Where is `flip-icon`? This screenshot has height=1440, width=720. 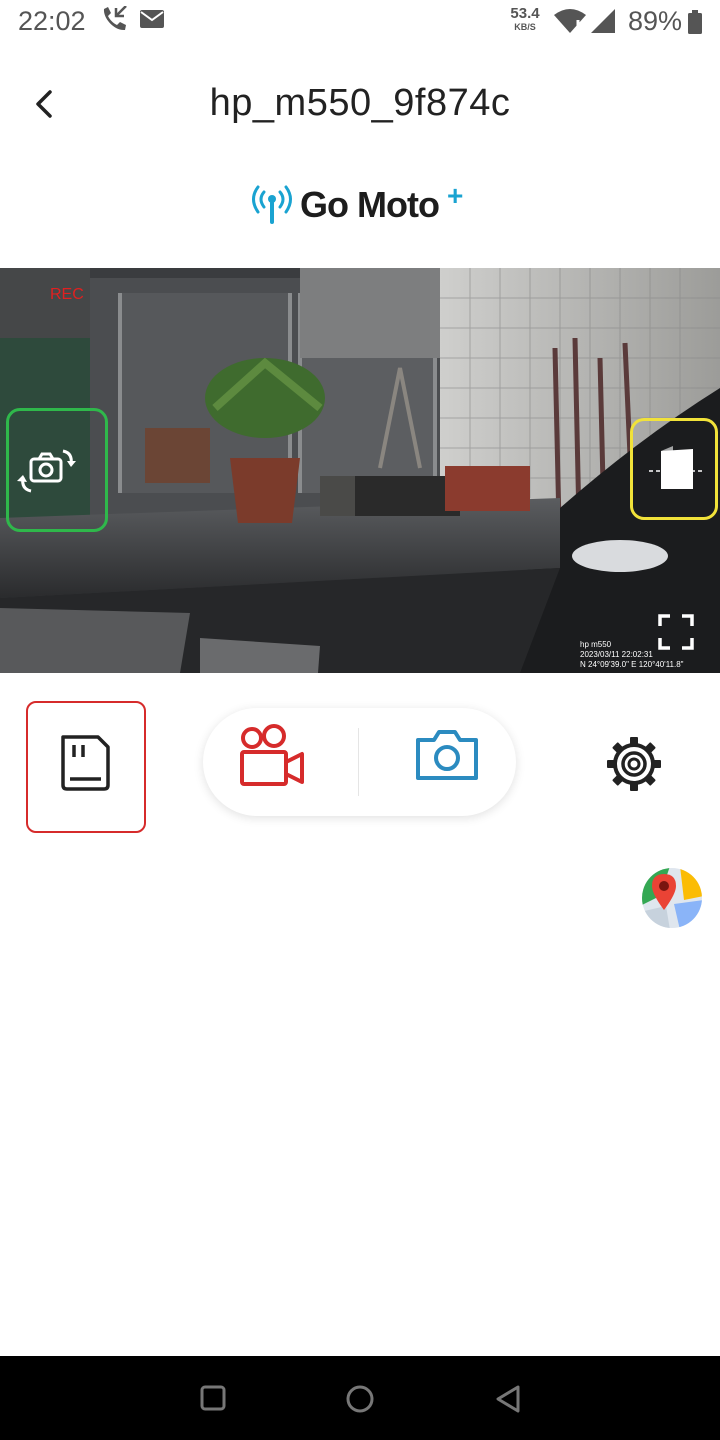
flip-icon is located at coordinates (676, 467).